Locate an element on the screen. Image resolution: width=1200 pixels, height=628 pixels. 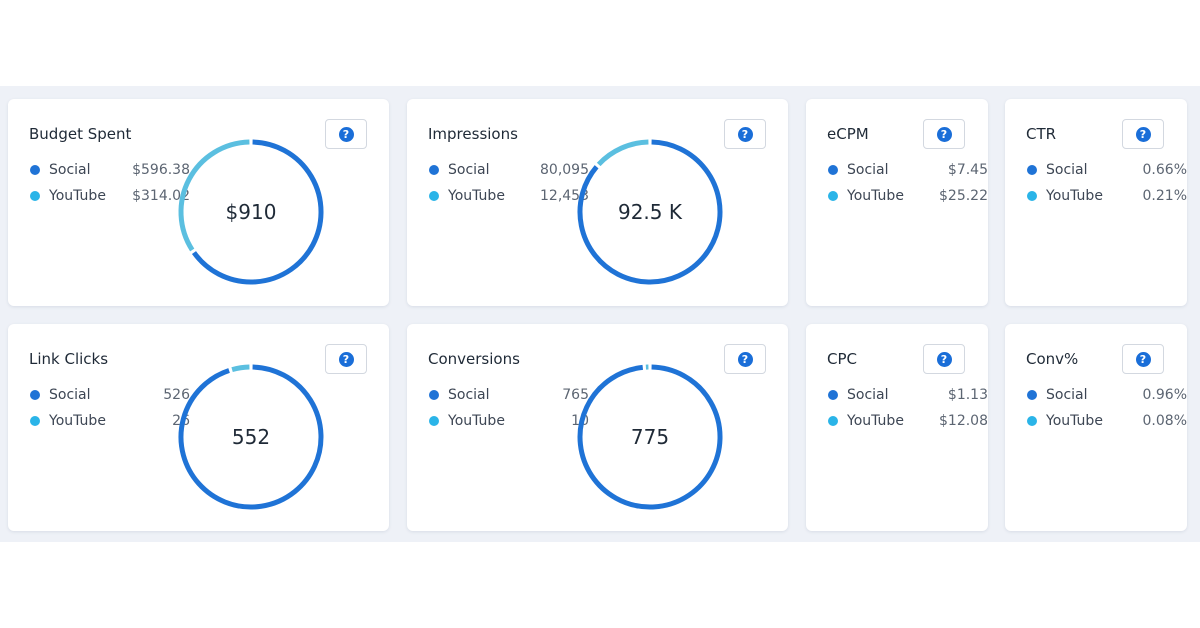
card-title: Link Clicks is located at coordinates (69, 359).